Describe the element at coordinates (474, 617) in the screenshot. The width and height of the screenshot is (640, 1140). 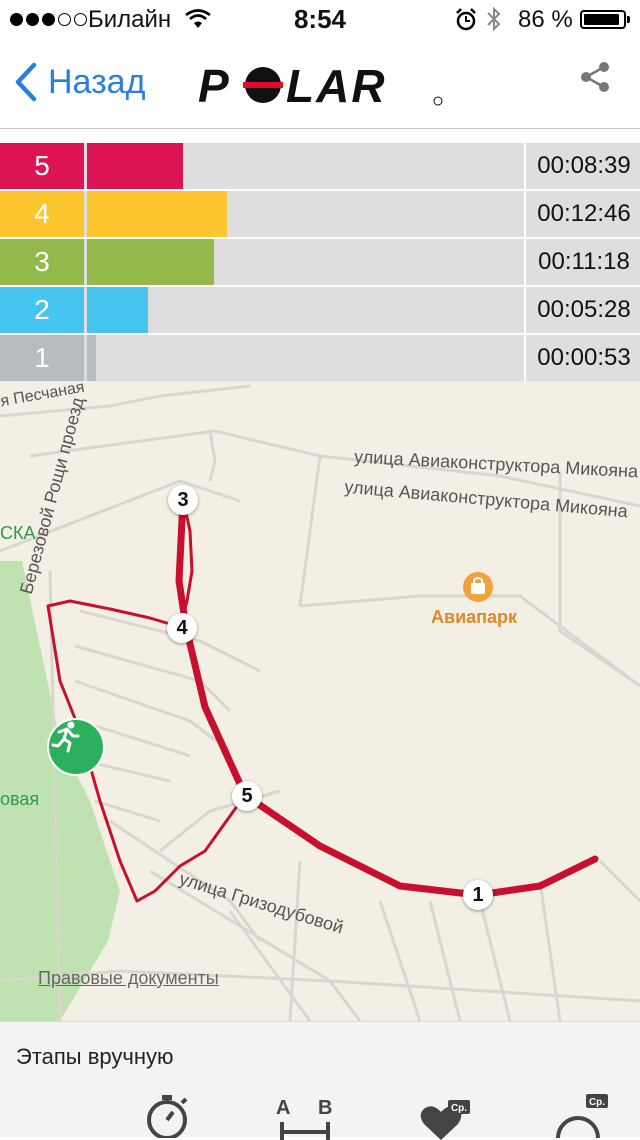
I see `poi-label: Авиапарк` at that location.